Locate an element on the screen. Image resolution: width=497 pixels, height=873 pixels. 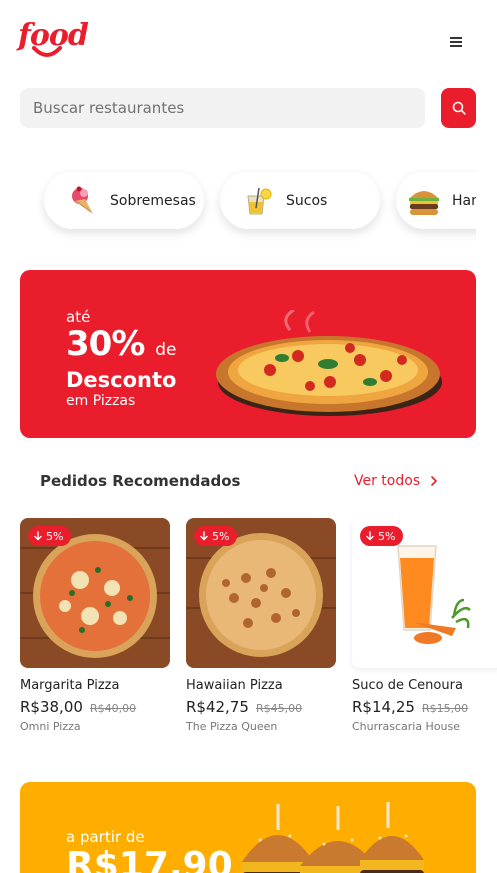
promo-percent-line: 30% de is located at coordinates (121, 347).